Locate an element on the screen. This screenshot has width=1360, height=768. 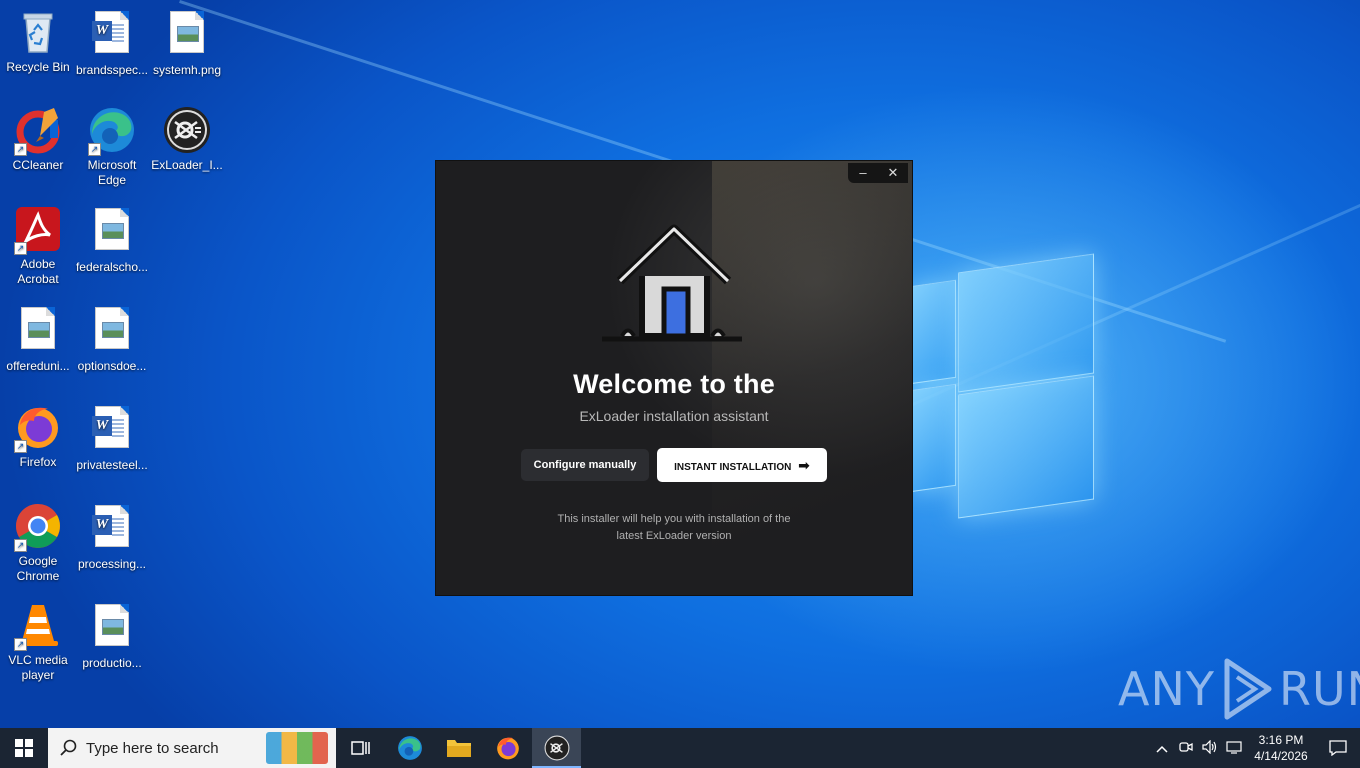
desktop-icon-microsoft-edge: ↗ Microsoft Edge is located at coordinates (112, 147).